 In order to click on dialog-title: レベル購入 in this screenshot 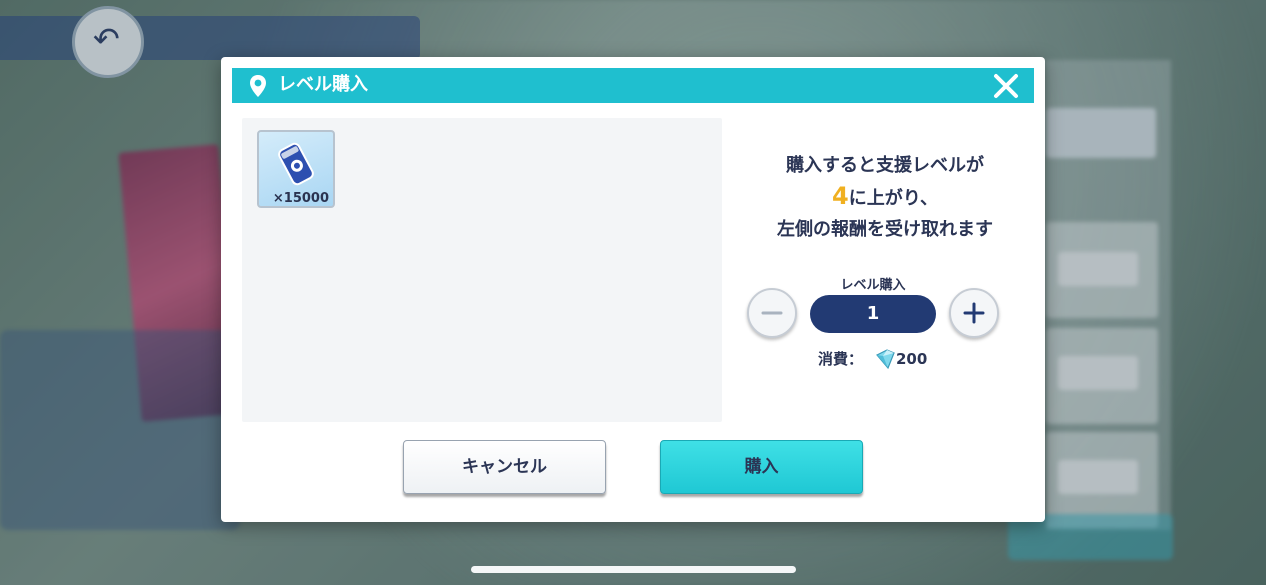, I will do `click(323, 84)`.